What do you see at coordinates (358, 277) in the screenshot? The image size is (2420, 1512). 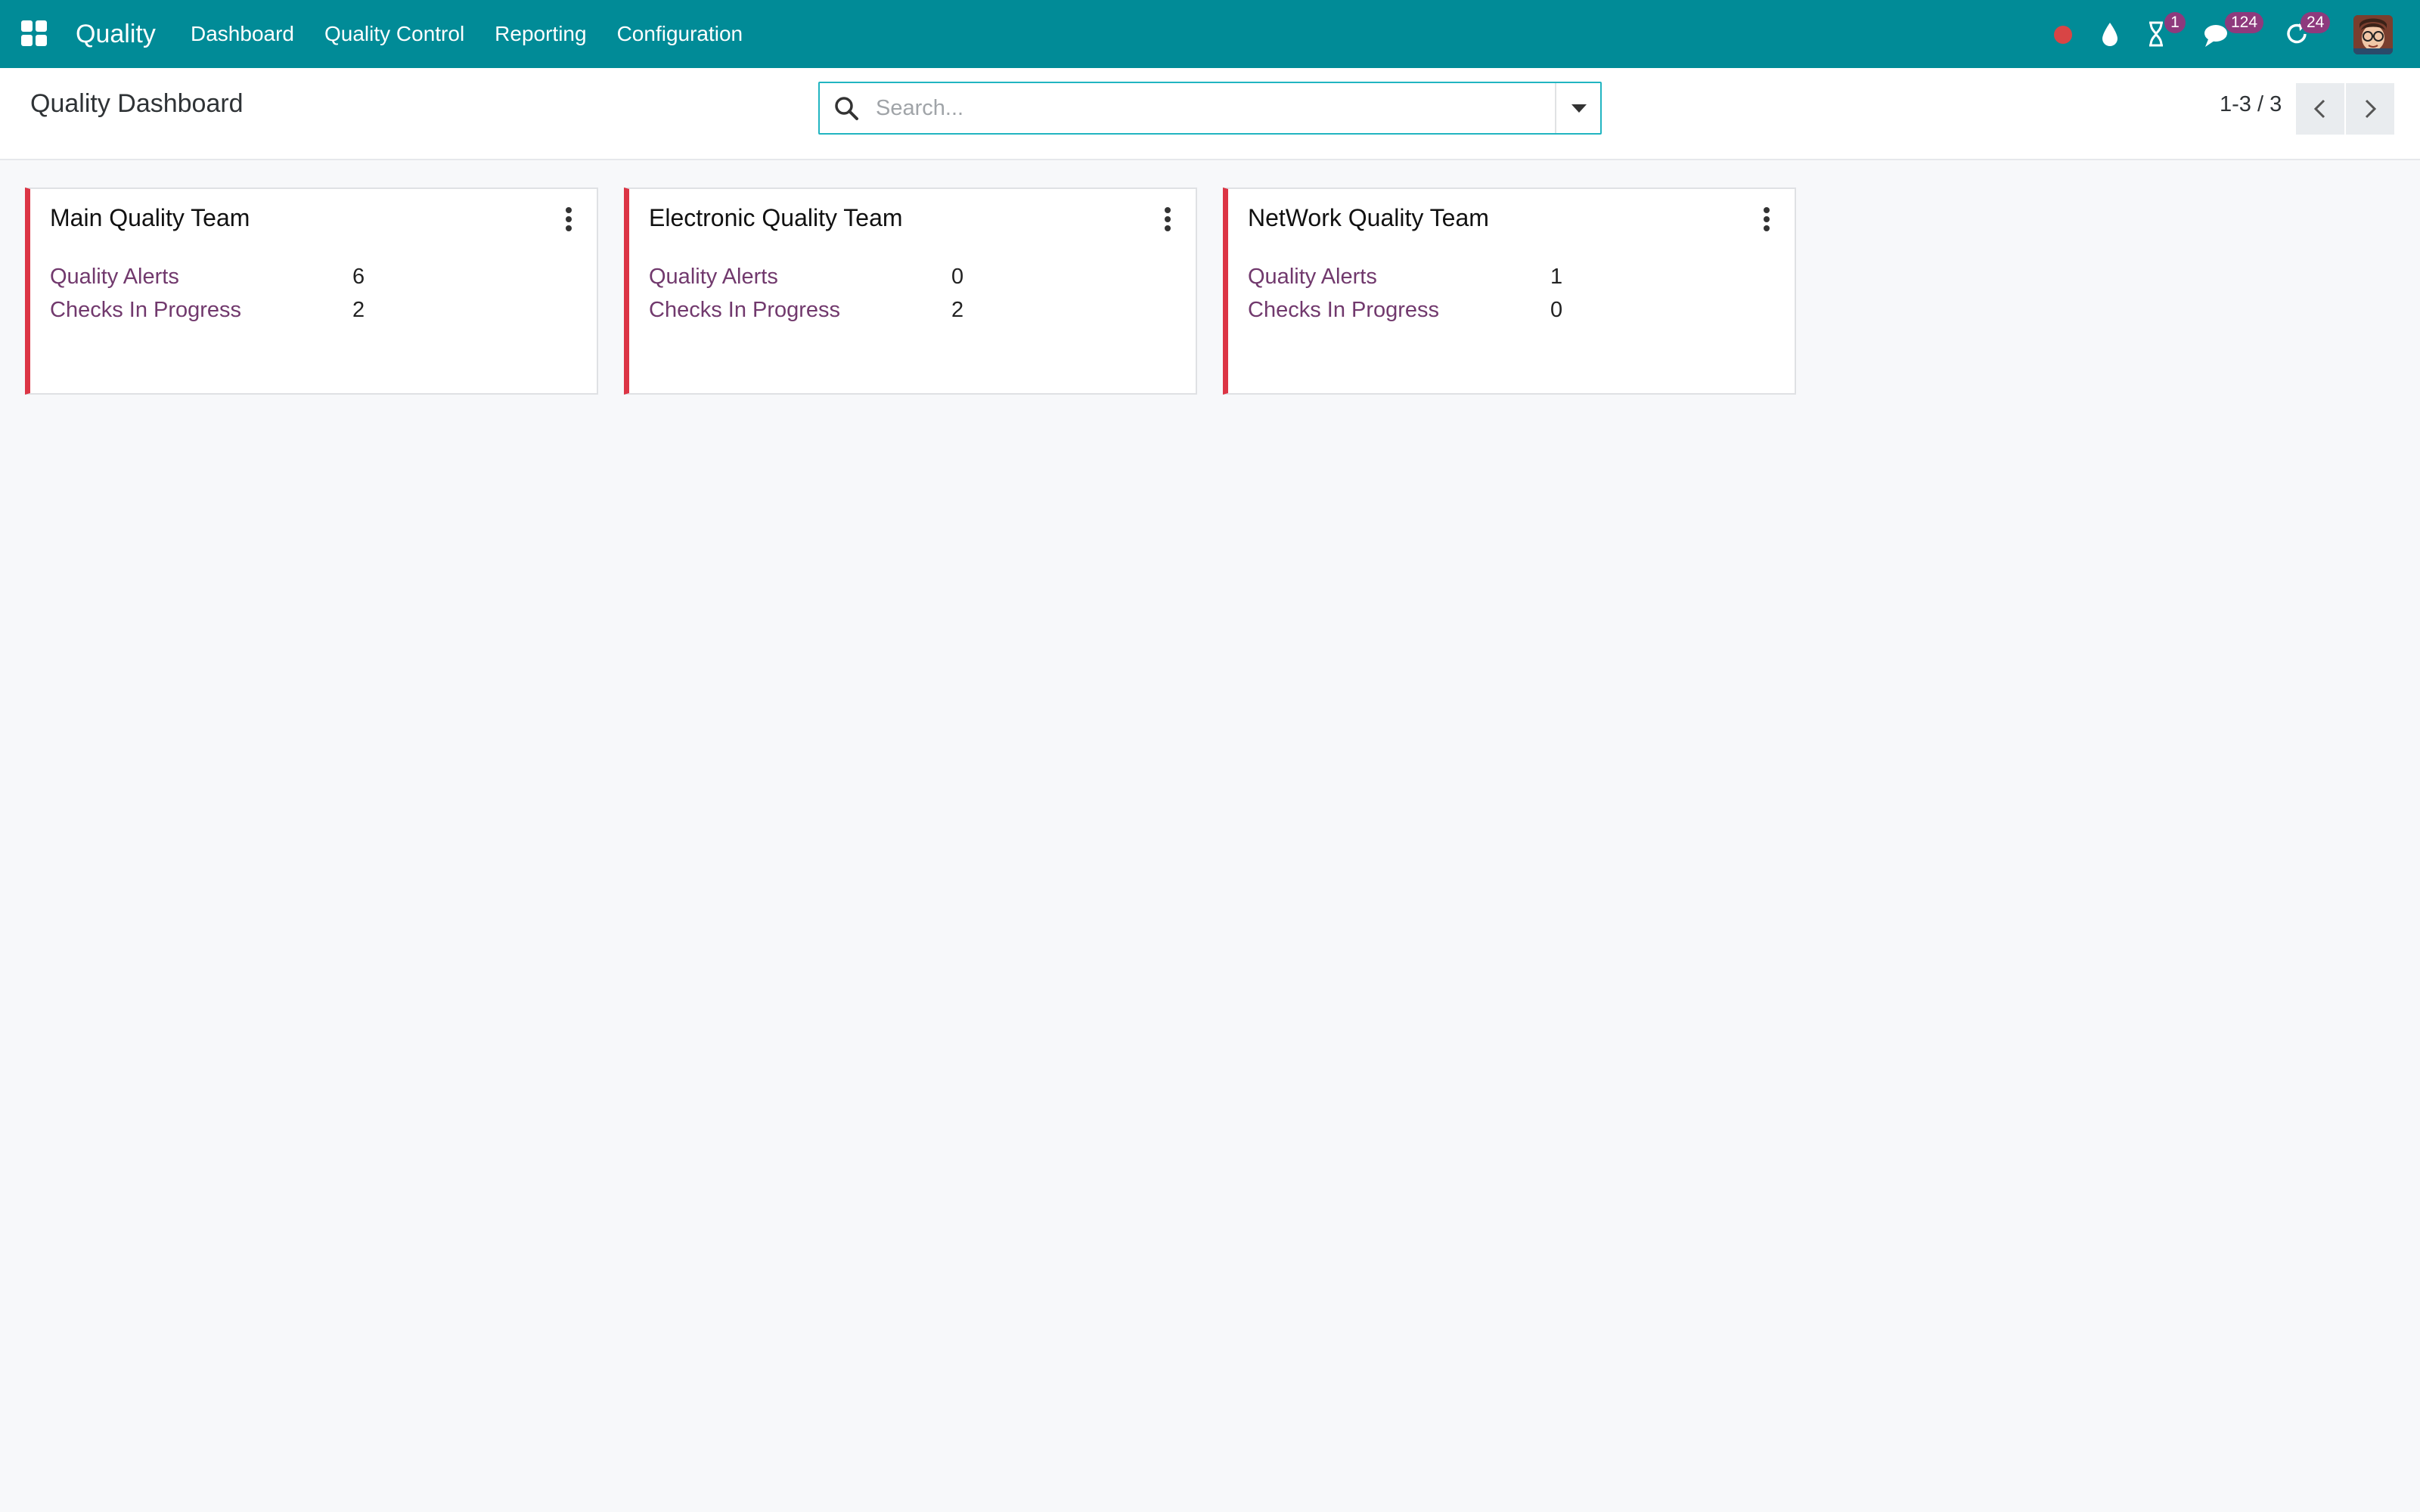 I see `quality-alerts-count: 6` at bounding box center [358, 277].